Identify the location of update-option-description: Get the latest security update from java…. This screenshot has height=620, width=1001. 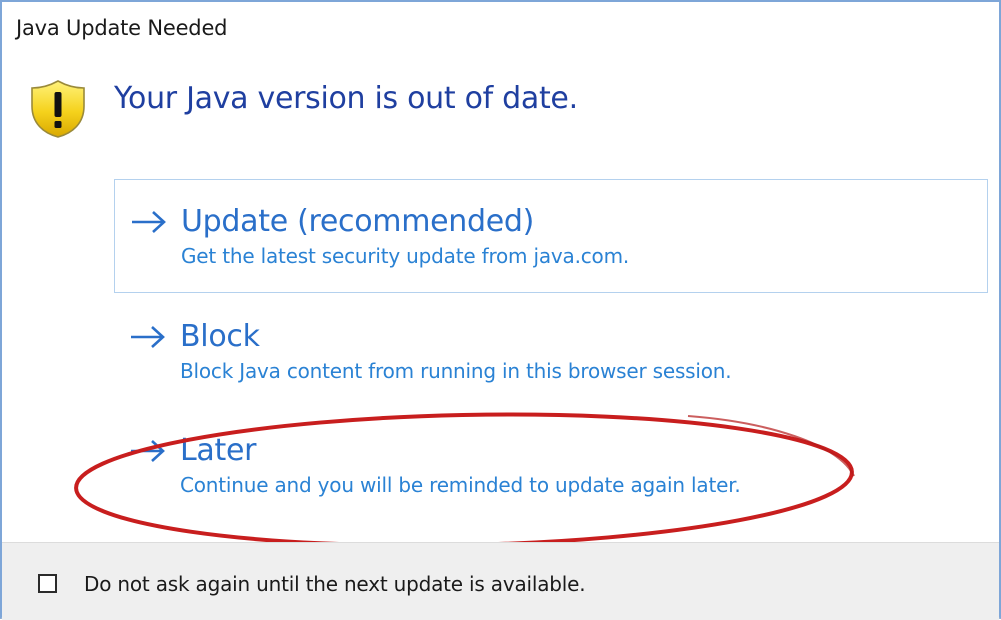
(405, 256).